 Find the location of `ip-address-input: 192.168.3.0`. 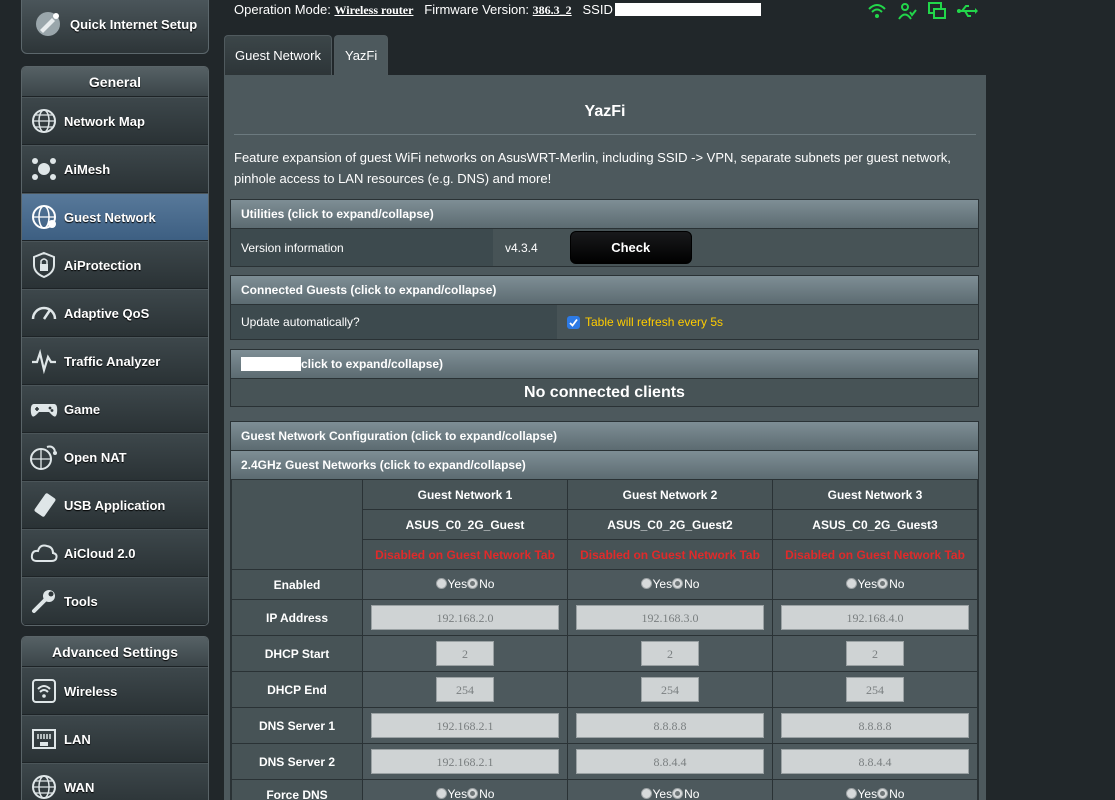

ip-address-input: 192.168.3.0 is located at coordinates (670, 617).